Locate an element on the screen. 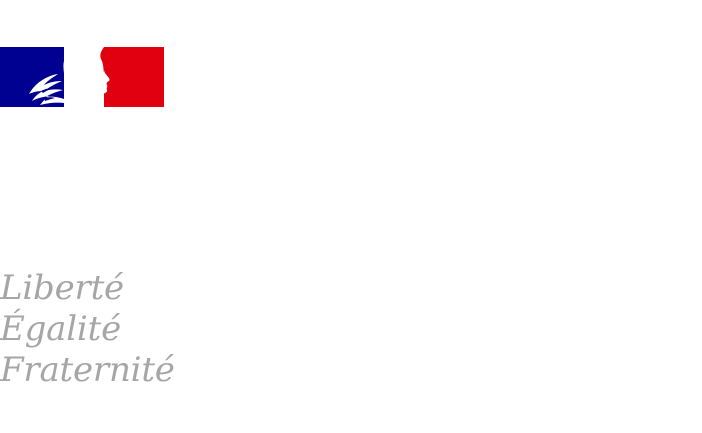 This screenshot has height=433, width=702. motto-liberte: Liberté is located at coordinates (62, 288).